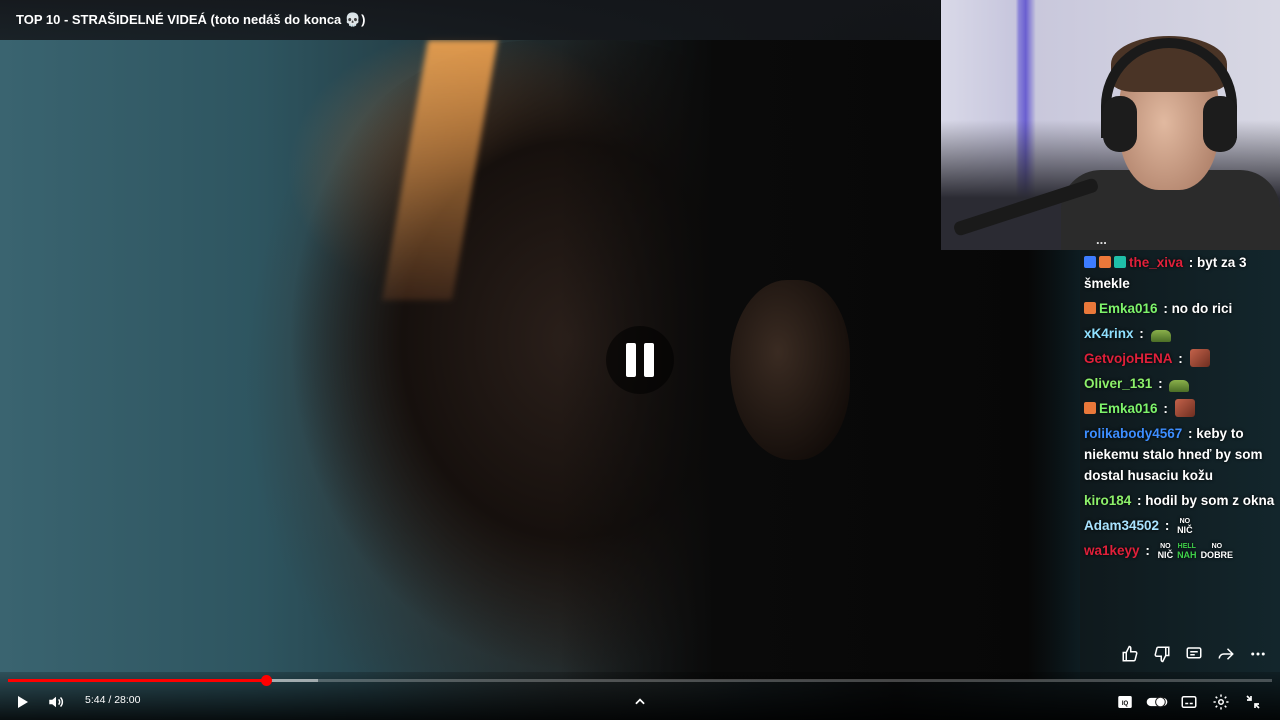 The height and width of the screenshot is (720, 1280). I want to click on time-display: 5:44 / 28:00, so click(112, 700).